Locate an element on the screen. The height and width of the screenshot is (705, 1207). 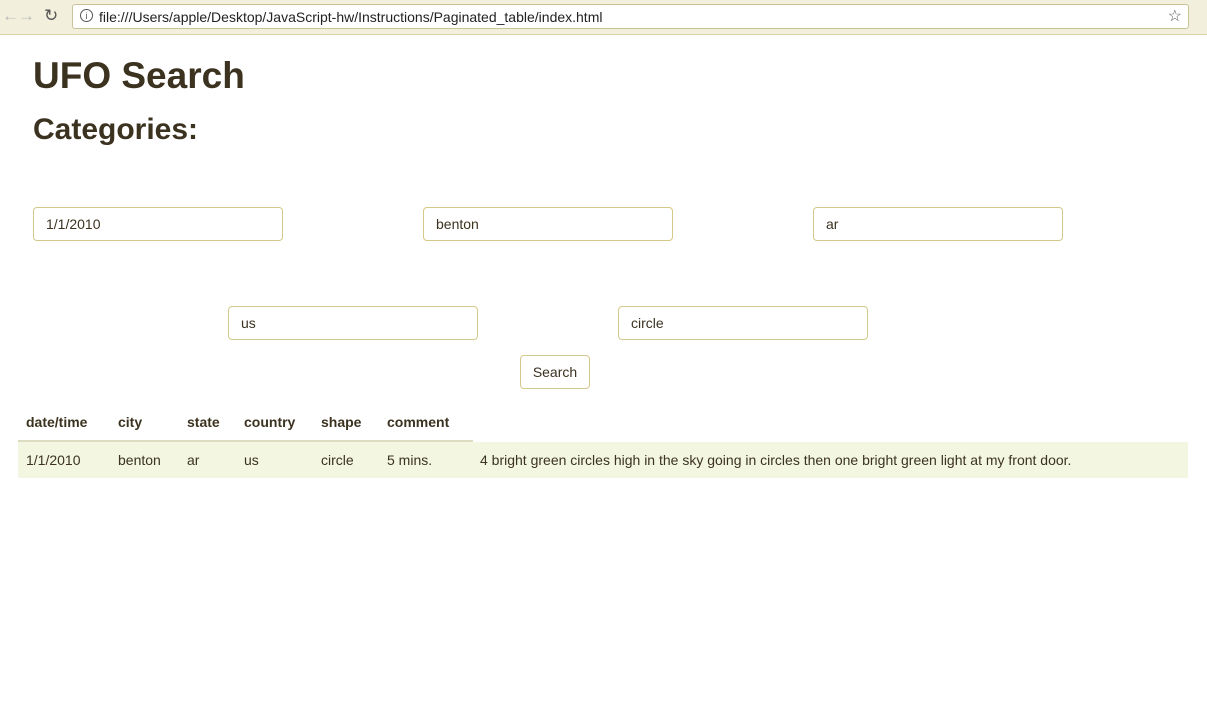
state-input is located at coordinates (938, 224).